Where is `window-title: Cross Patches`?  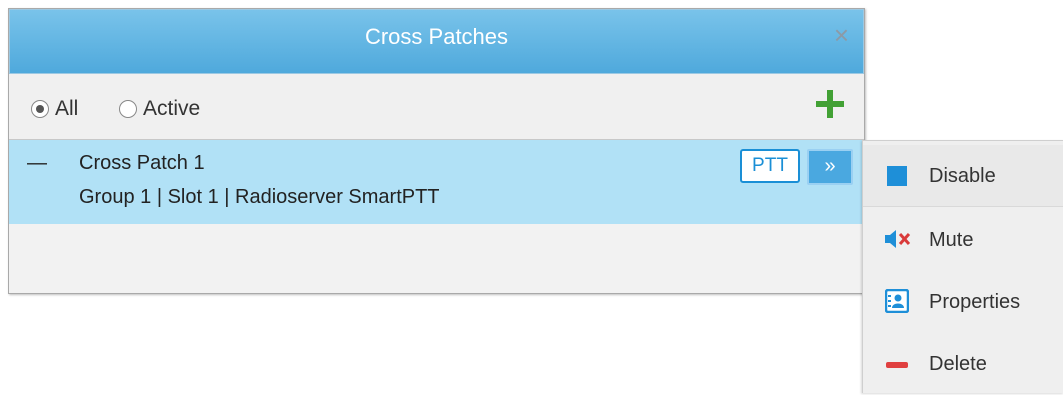 window-title: Cross Patches is located at coordinates (436, 36).